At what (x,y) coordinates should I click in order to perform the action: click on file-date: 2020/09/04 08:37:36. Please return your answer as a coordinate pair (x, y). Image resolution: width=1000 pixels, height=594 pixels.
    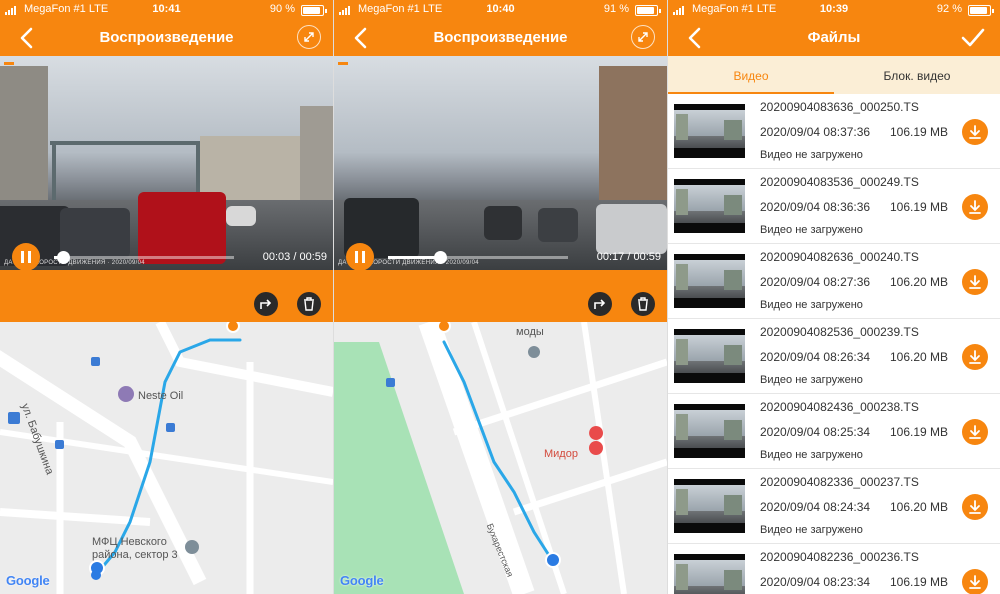
    Looking at the image, I should click on (815, 132).